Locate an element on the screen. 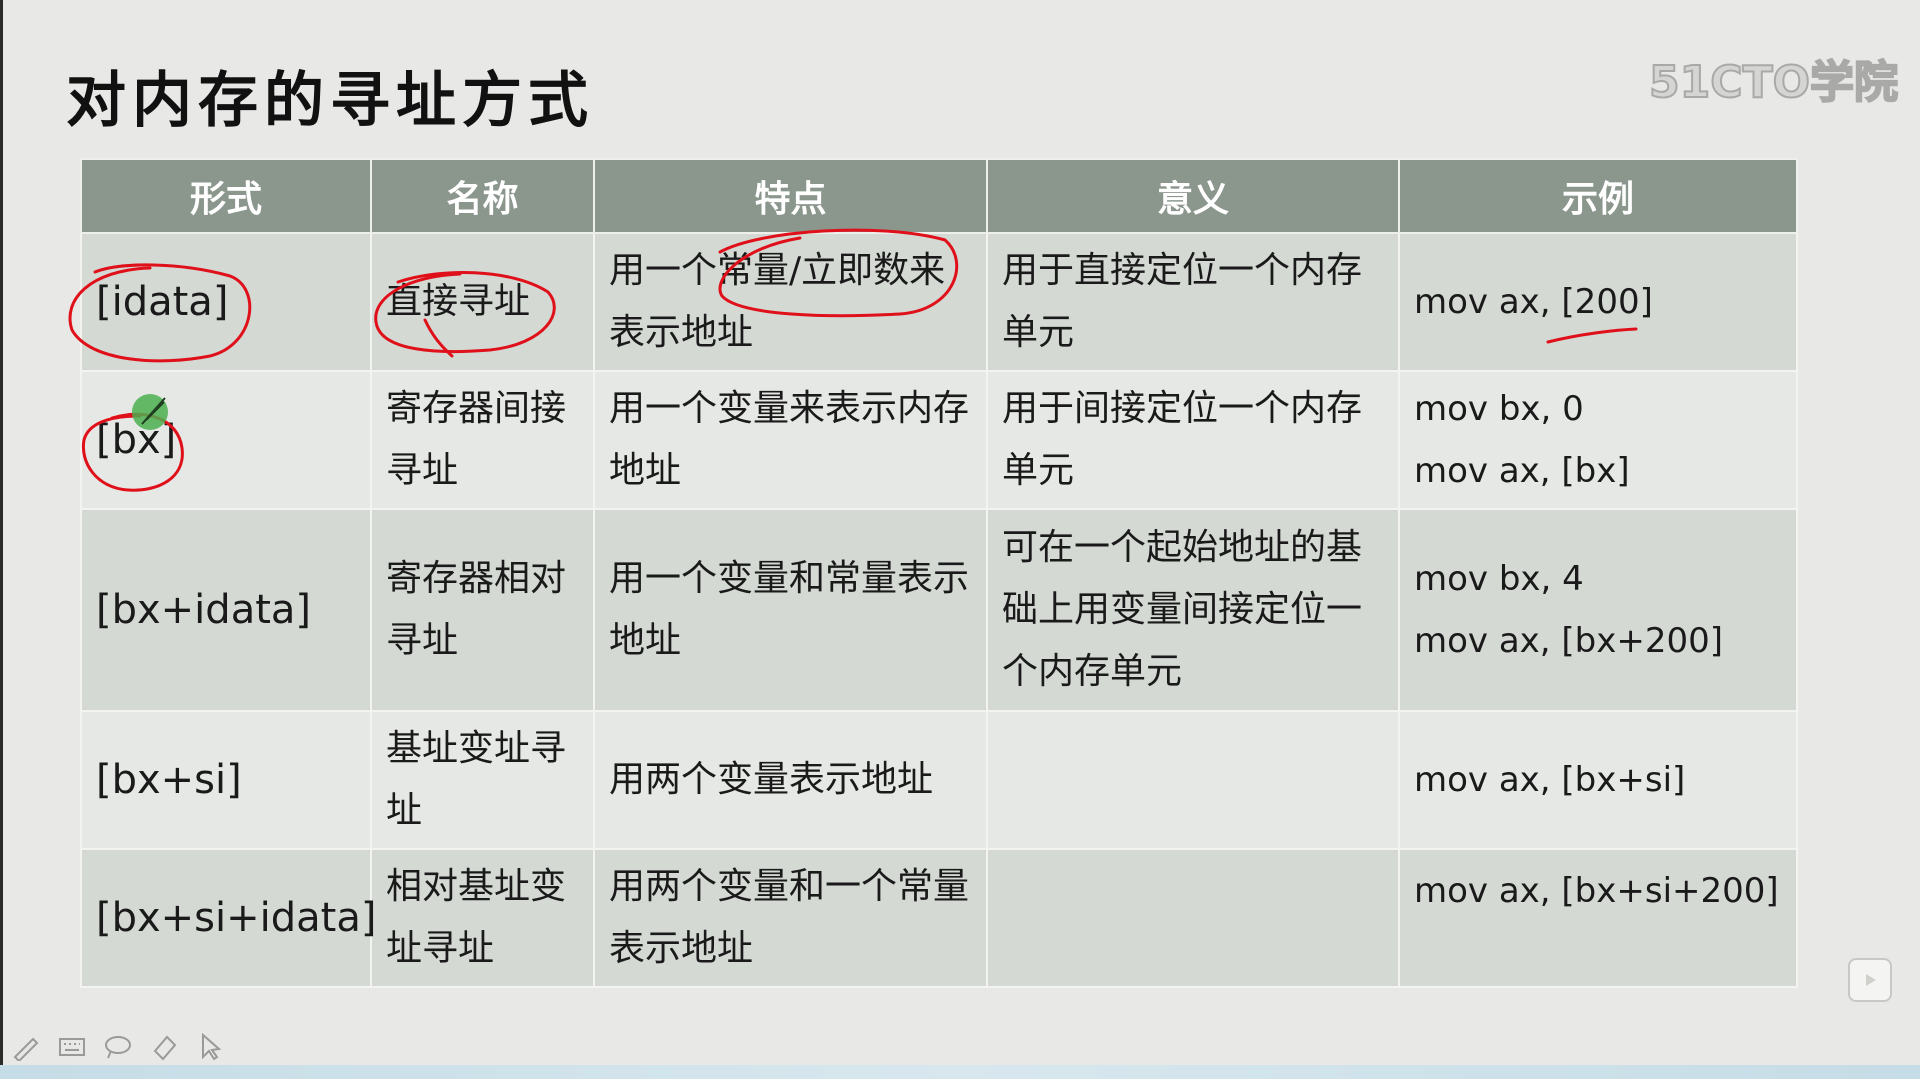 The height and width of the screenshot is (1079, 1920). slide-edge is located at coordinates (1, 539).